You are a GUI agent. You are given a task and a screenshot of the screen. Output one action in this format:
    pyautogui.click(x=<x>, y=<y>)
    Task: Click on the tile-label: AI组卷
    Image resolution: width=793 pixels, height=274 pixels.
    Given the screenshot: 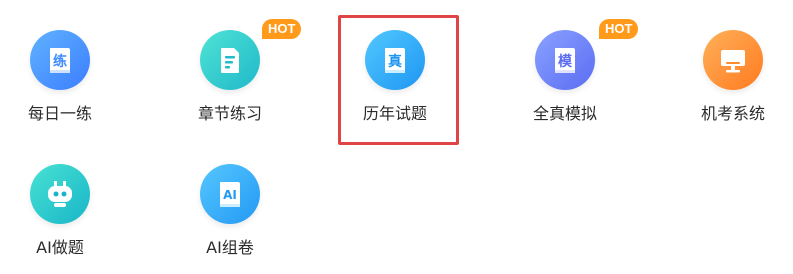 What is the action you would take?
    pyautogui.click(x=230, y=247)
    